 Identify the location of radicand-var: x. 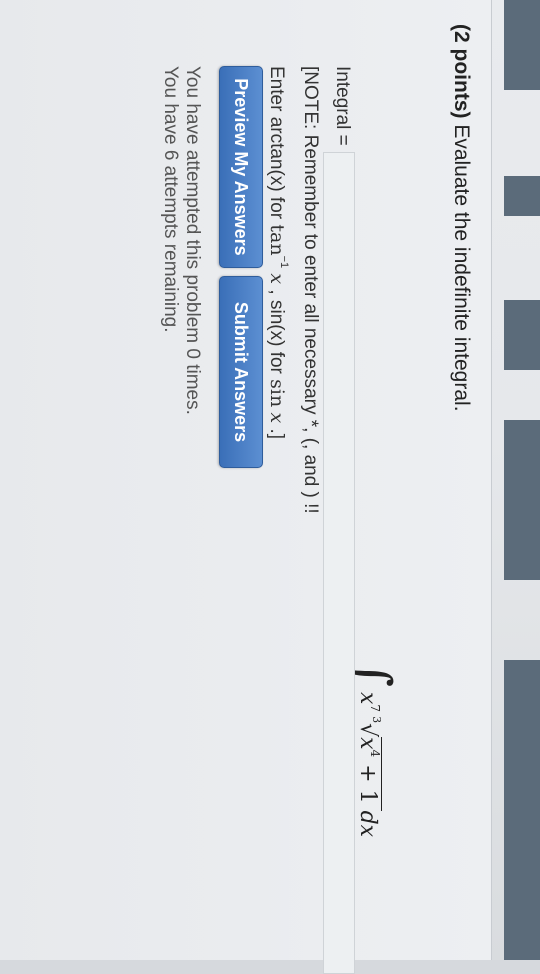
(367, 743).